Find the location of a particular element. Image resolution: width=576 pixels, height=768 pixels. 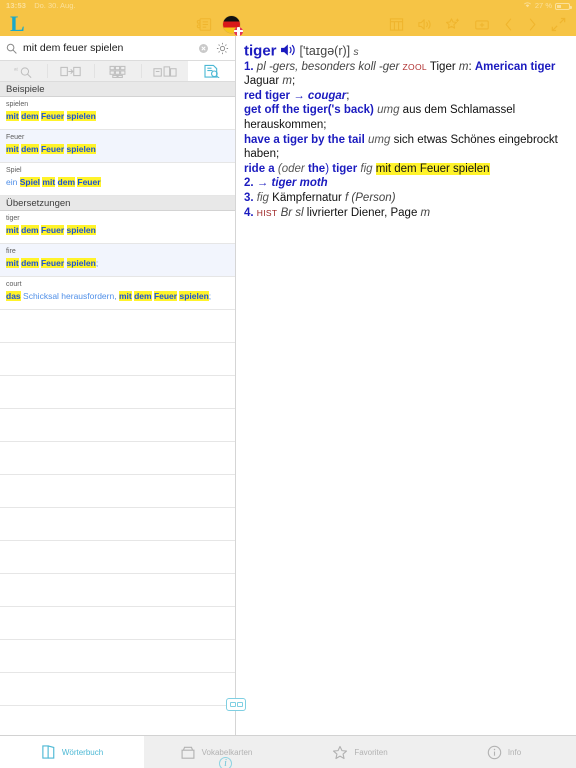

phrase-en: have a tiger by the tail is located at coordinates (304, 139).